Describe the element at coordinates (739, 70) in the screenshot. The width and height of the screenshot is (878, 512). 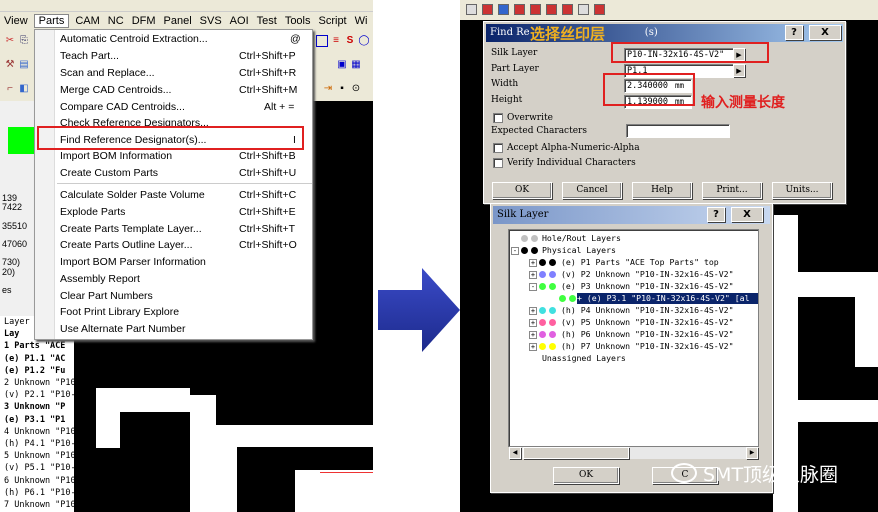
I see `part-layer-arrow-icon: ▶` at that location.